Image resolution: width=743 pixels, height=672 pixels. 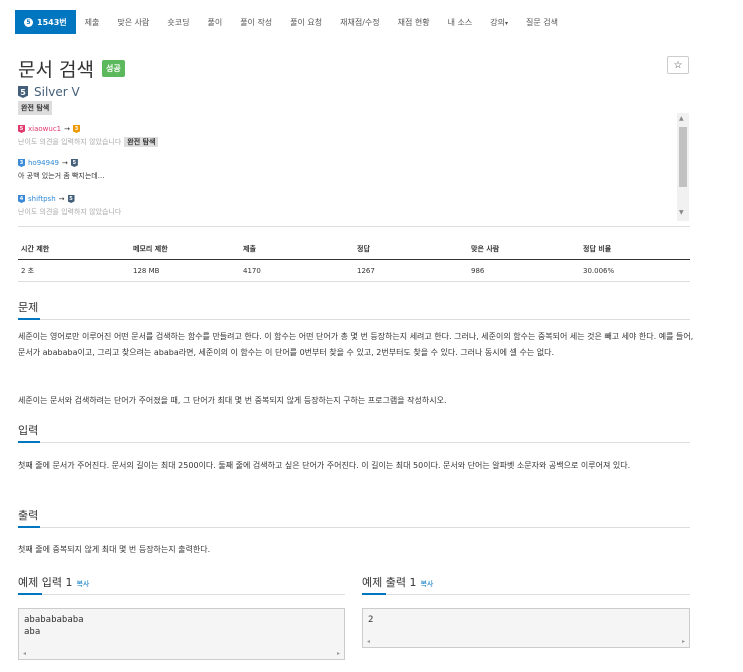 What do you see at coordinates (44, 129) in the screenshot?
I see `user-link: xiaowuc1` at bounding box center [44, 129].